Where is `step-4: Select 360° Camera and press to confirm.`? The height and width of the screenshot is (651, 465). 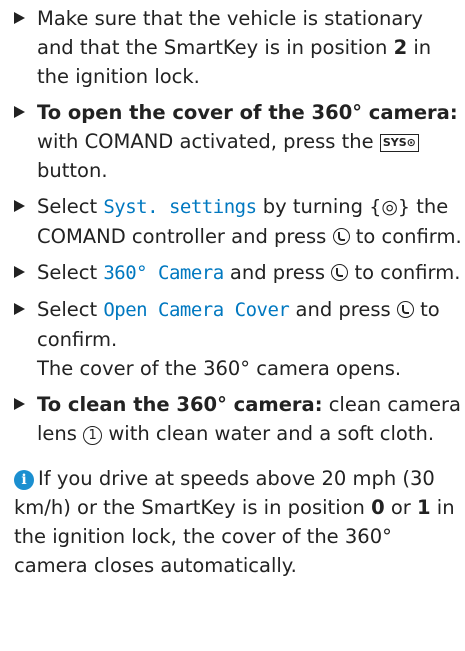
step-4: Select 360° Camera and press to confirm. is located at coordinates (239, 273).